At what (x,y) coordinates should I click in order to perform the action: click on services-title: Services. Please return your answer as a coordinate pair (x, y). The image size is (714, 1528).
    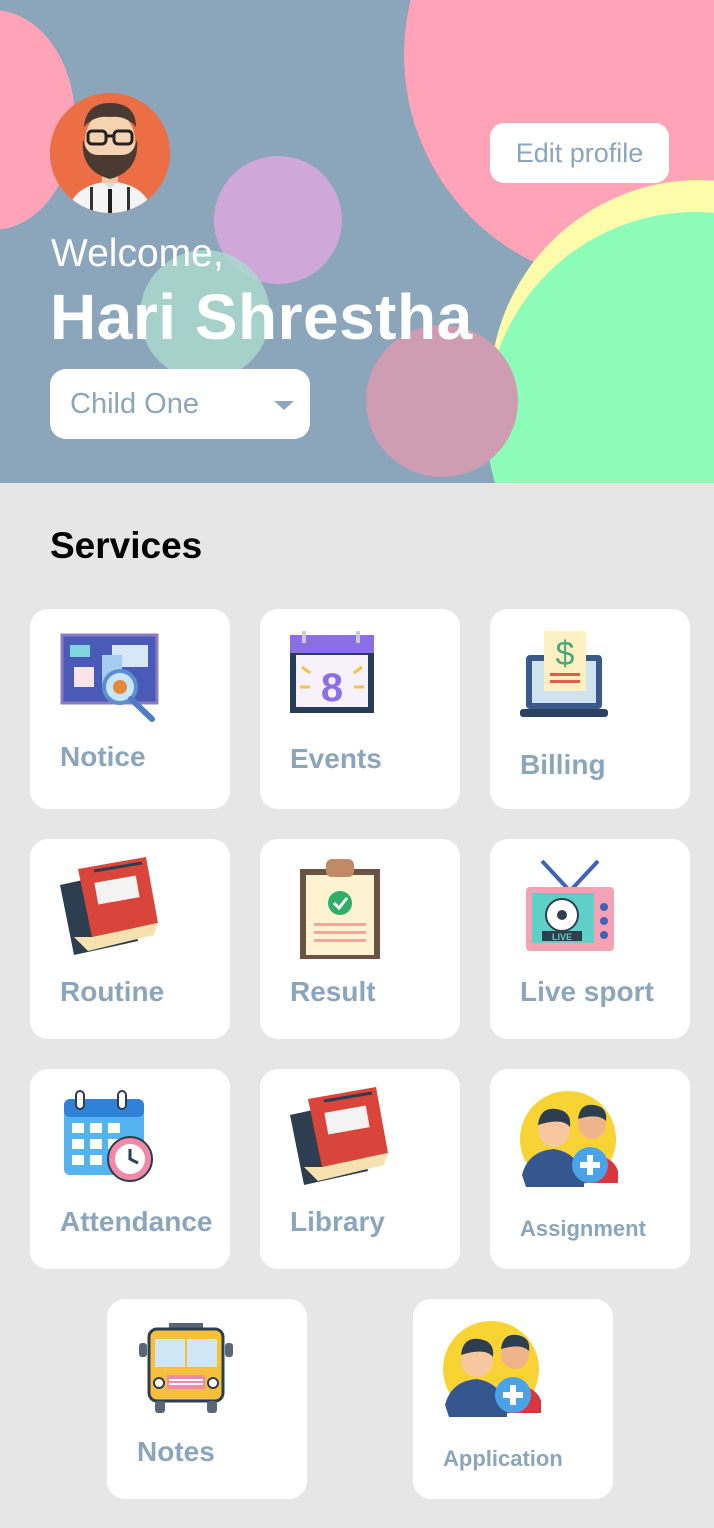
    Looking at the image, I should click on (126, 545).